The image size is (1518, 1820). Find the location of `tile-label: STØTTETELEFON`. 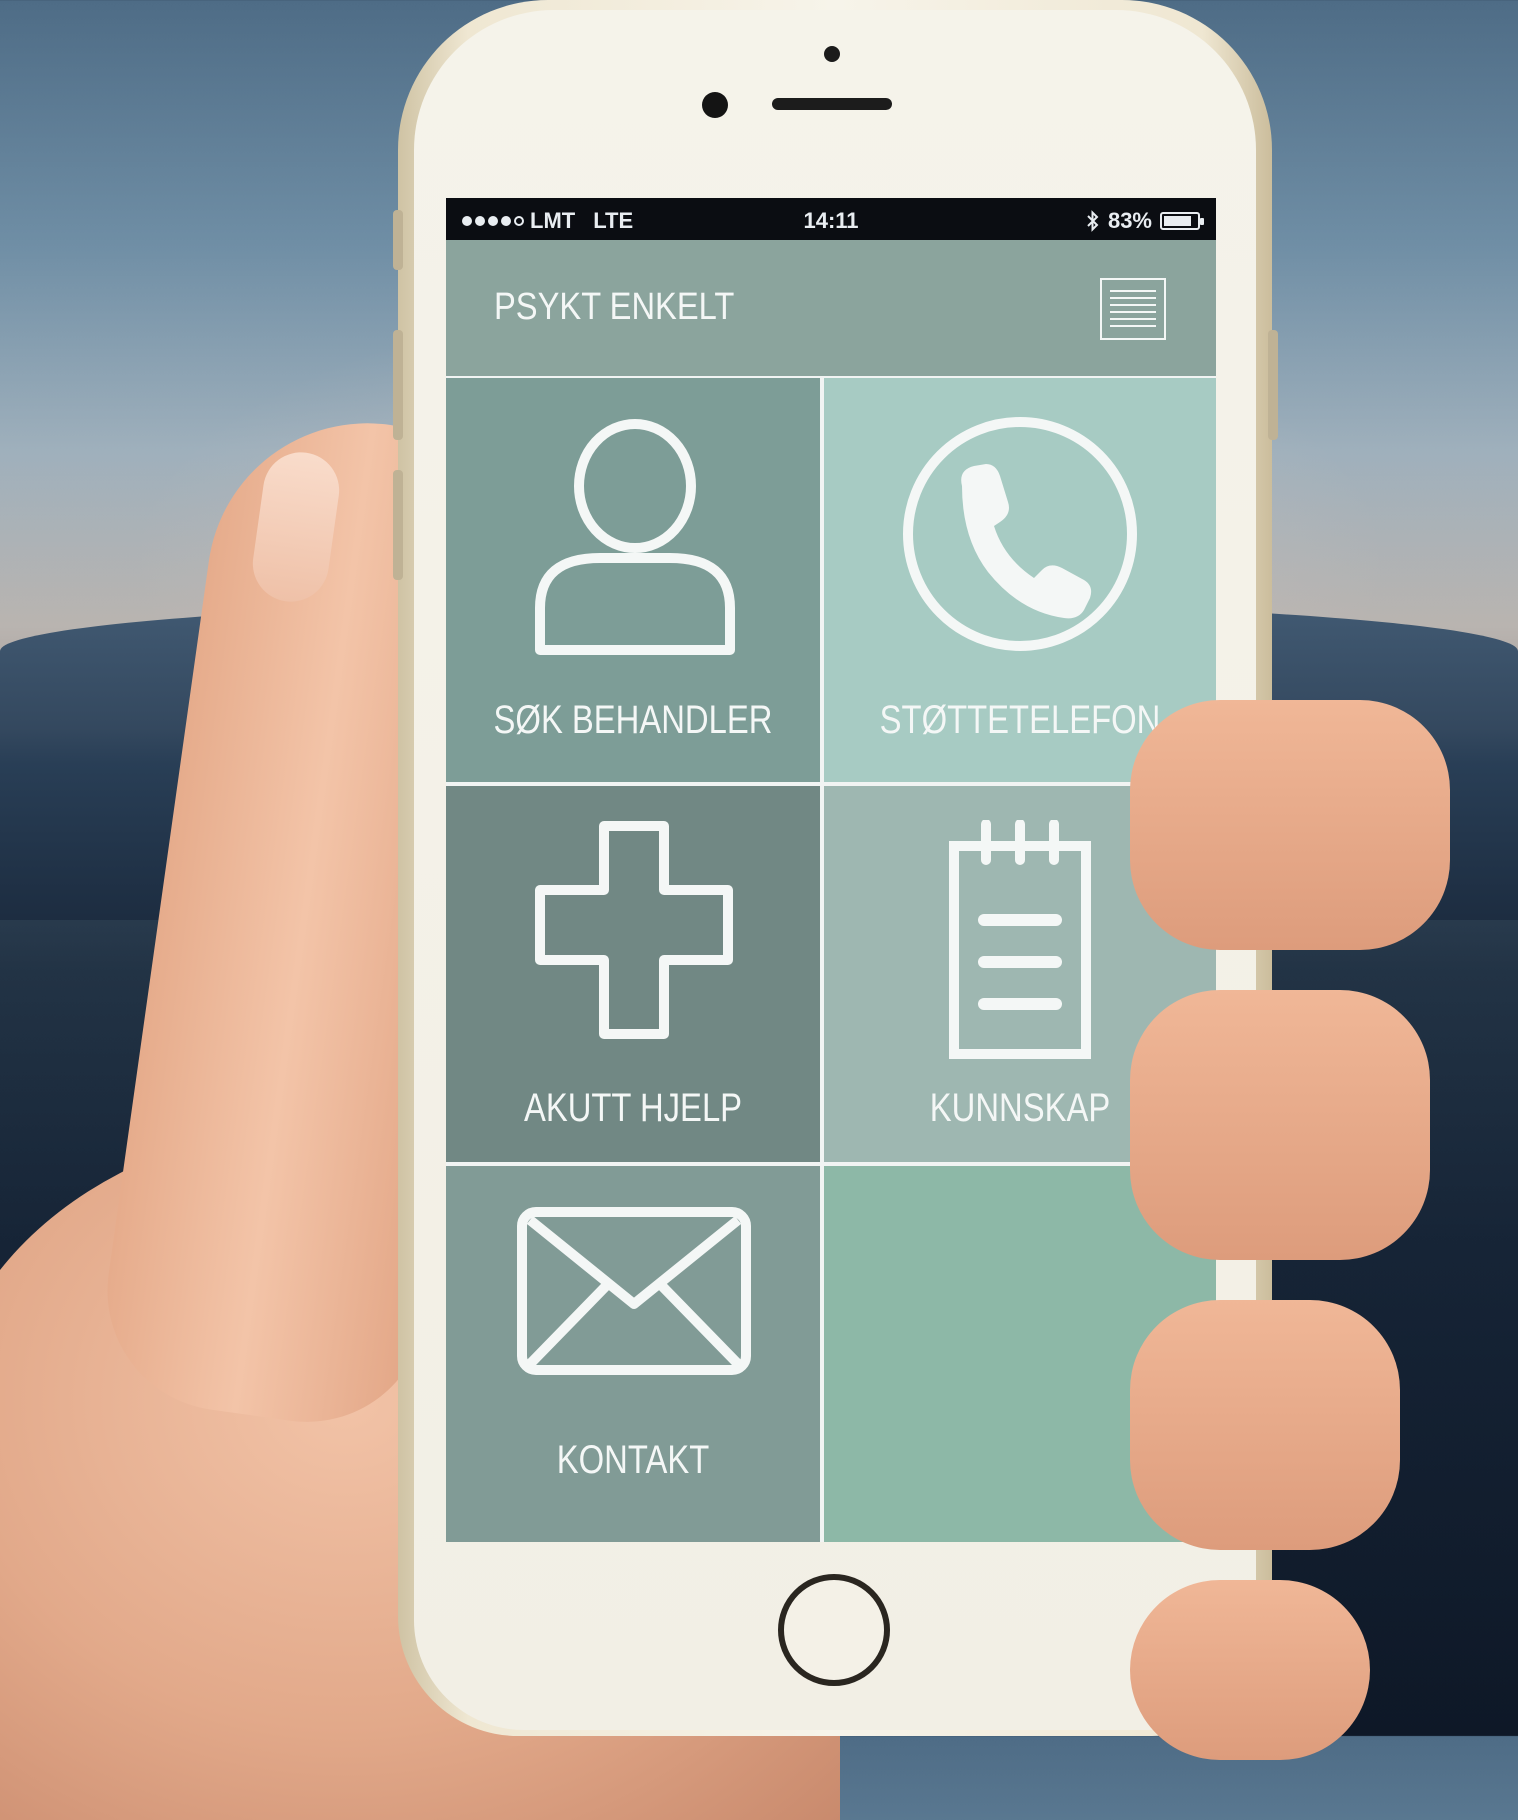

tile-label: STØTTETELEFON is located at coordinates (1020, 720).